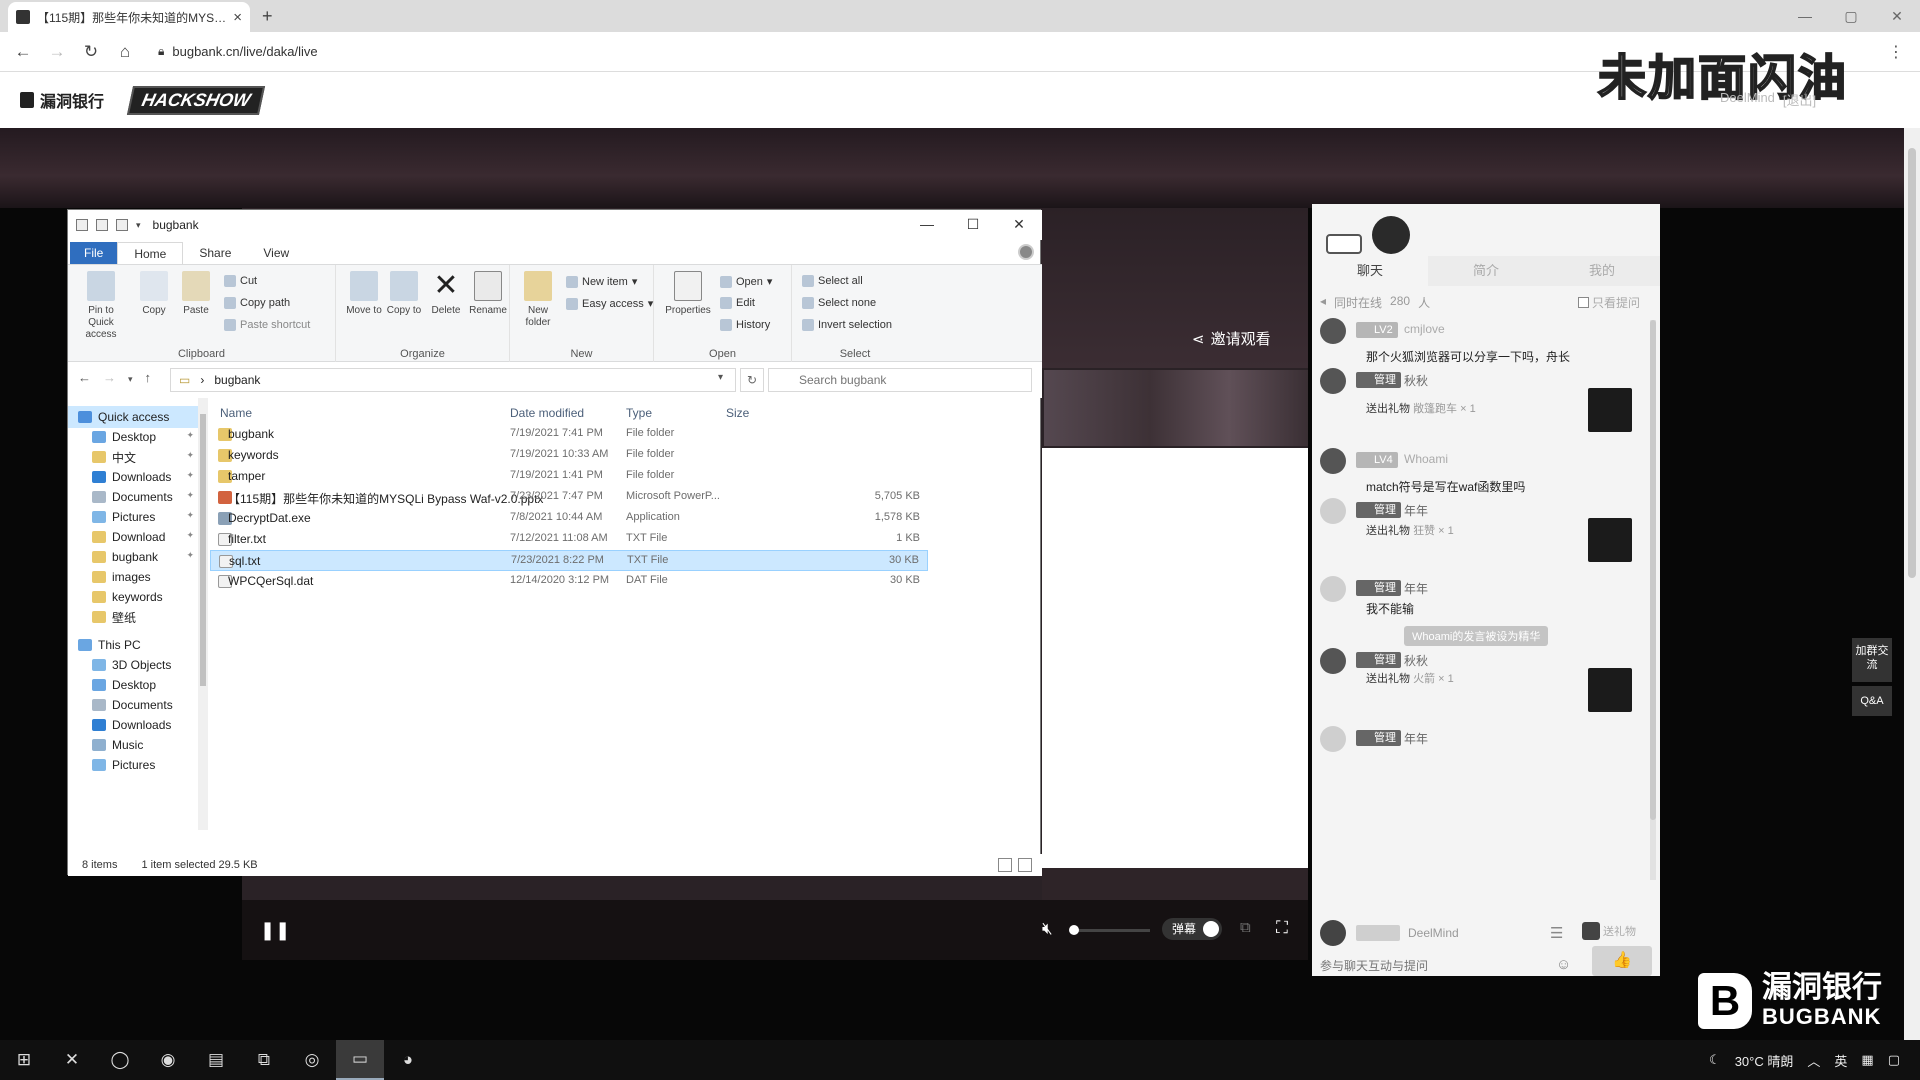  I want to click on tab-file: File, so click(94, 253).